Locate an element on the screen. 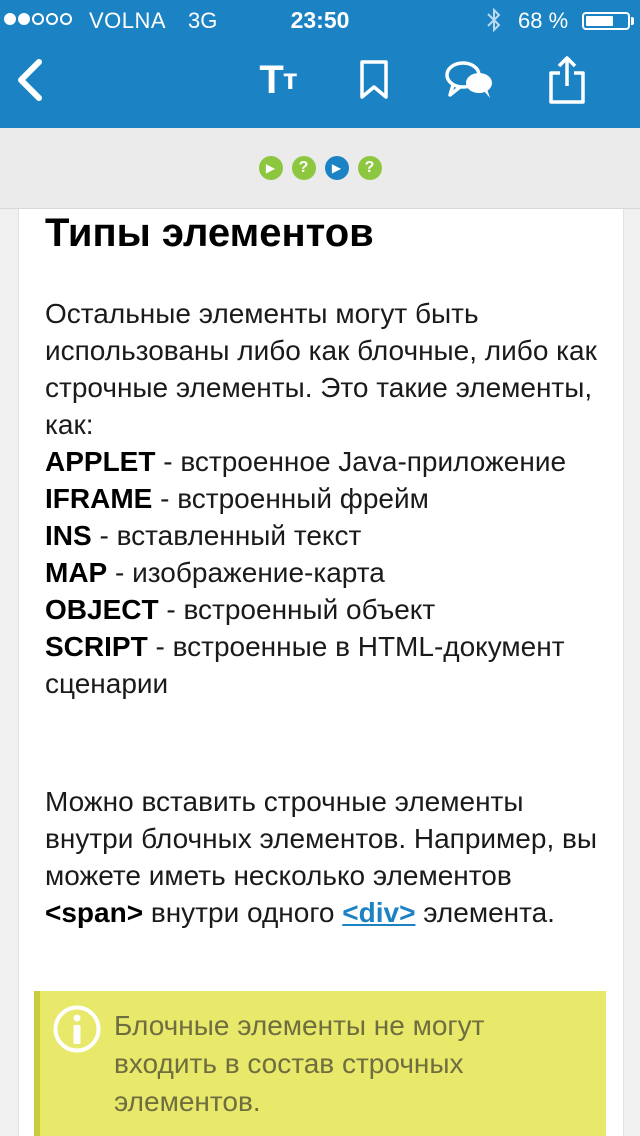 Image resolution: width=640 pixels, height=1136 pixels. element-description: - вставленный текст is located at coordinates (226, 535).